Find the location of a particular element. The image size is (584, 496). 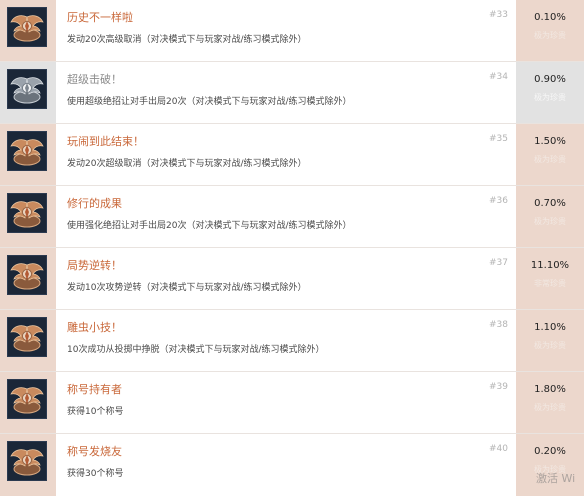

unlock-percent: 1.80% is located at coordinates (550, 389).